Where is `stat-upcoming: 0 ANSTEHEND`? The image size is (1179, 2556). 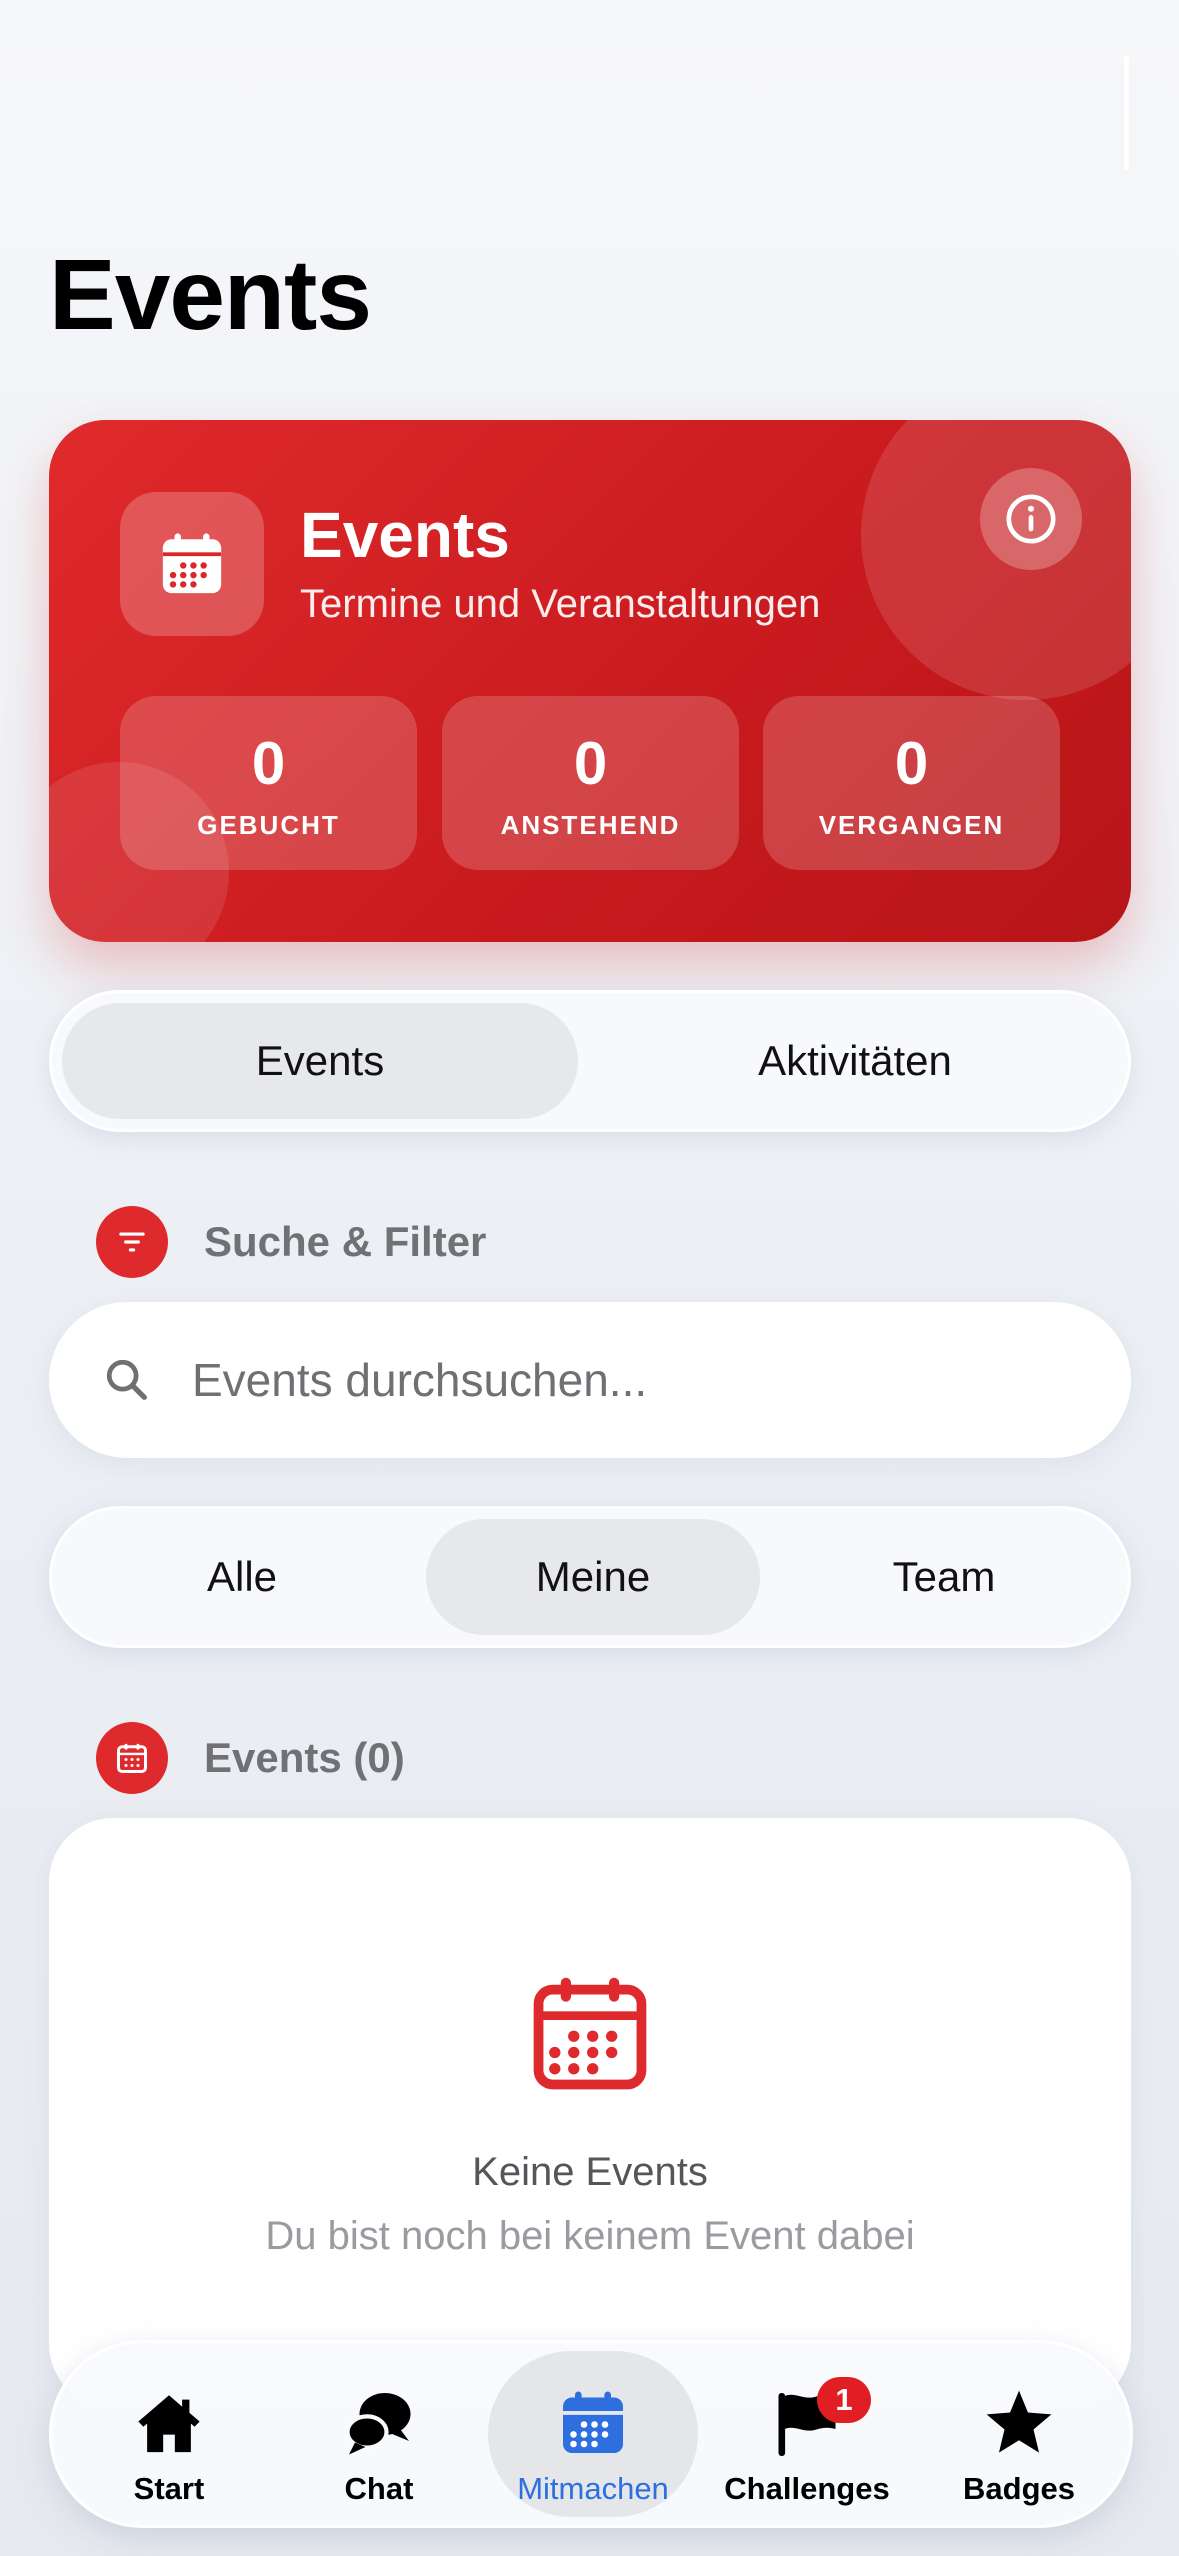
stat-upcoming: 0 ANSTEHEND is located at coordinates (590, 783).